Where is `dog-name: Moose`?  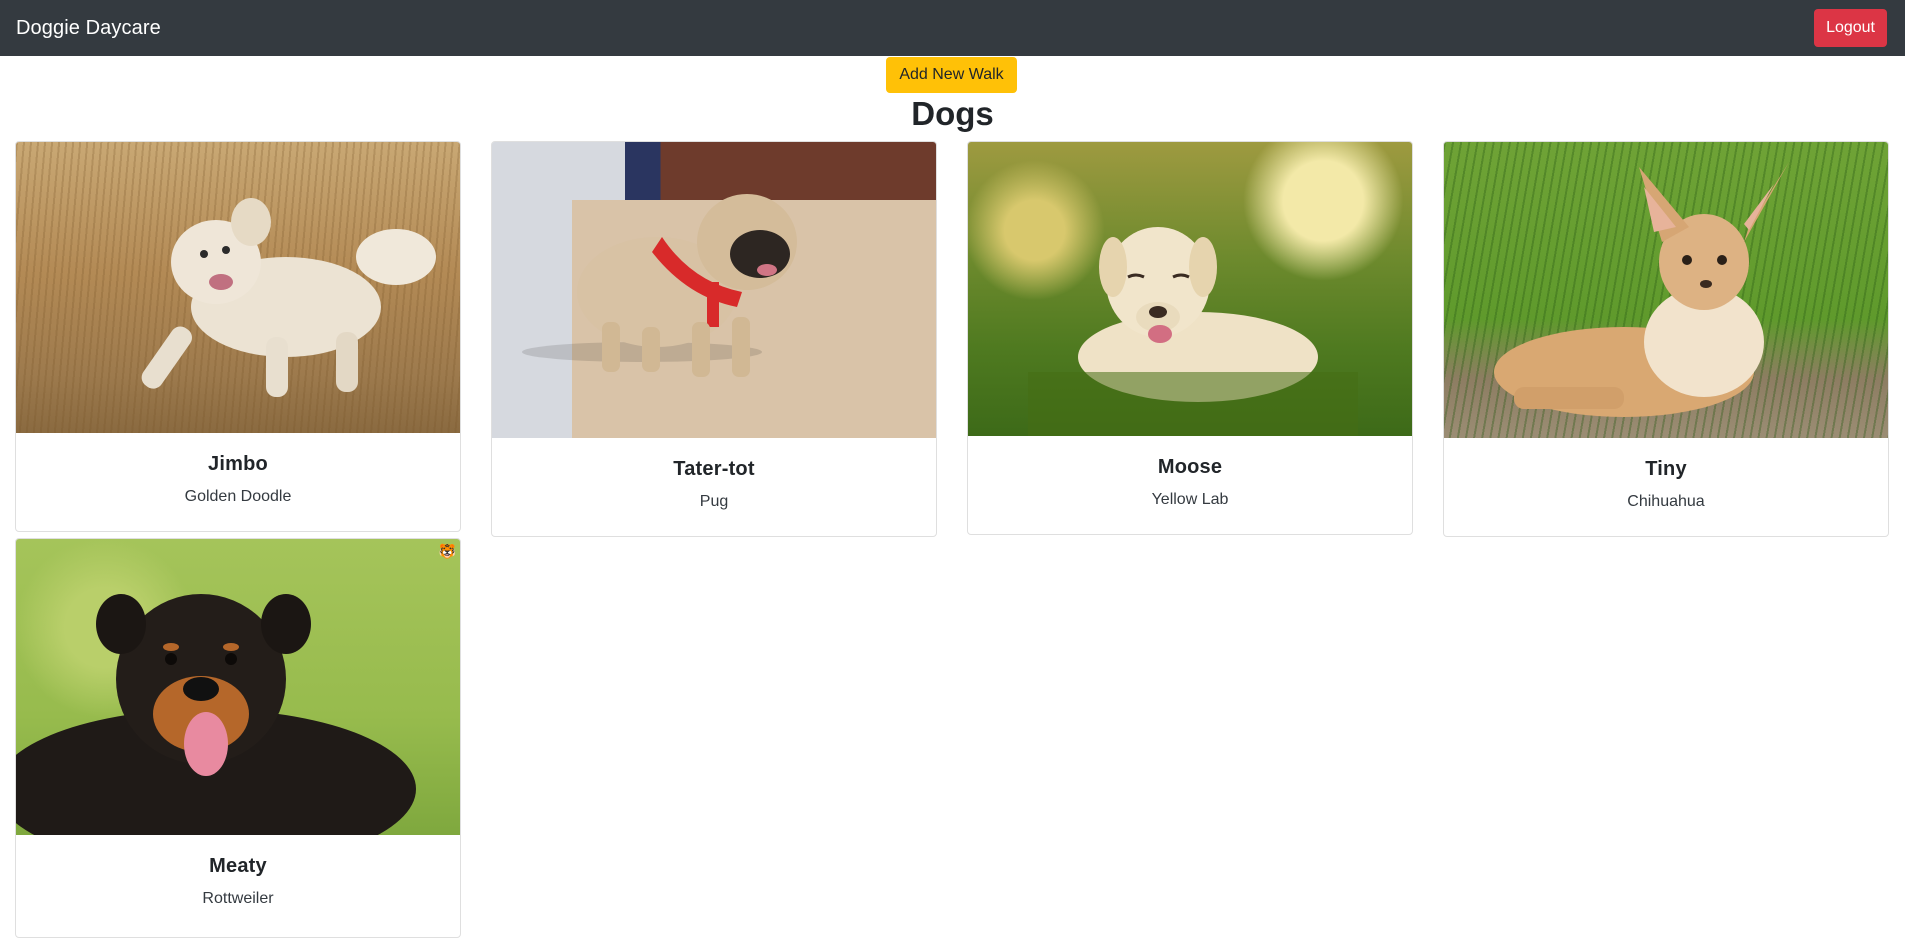
dog-name: Moose is located at coordinates (1190, 467).